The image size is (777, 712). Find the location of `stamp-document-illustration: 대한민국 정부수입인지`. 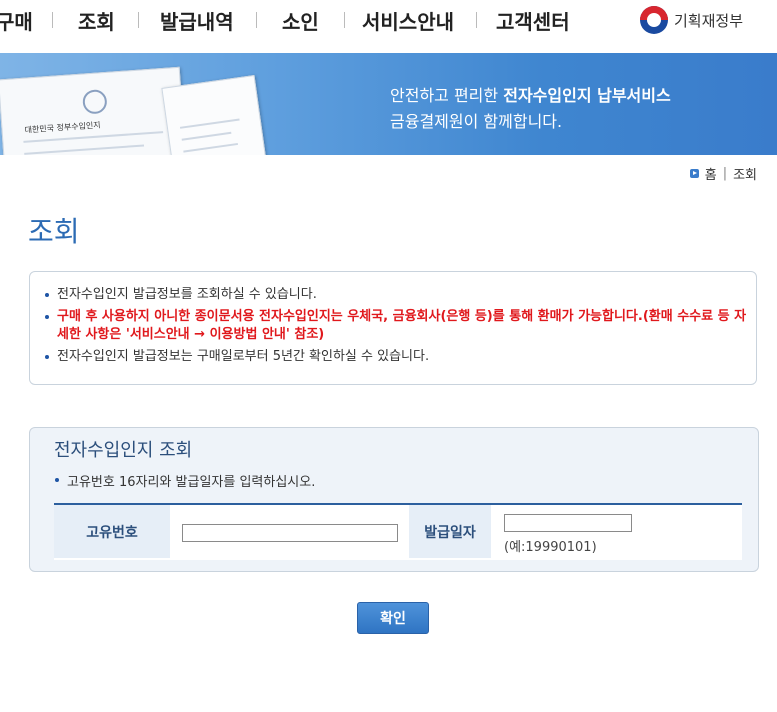

stamp-document-illustration: 대한민국 정부수입인지 is located at coordinates (94, 110).